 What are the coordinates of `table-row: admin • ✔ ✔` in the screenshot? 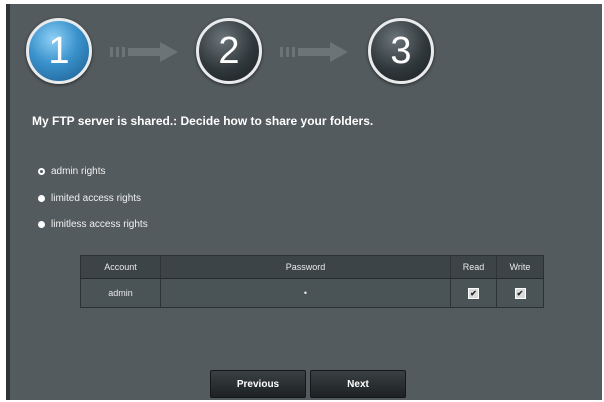 It's located at (312, 293).